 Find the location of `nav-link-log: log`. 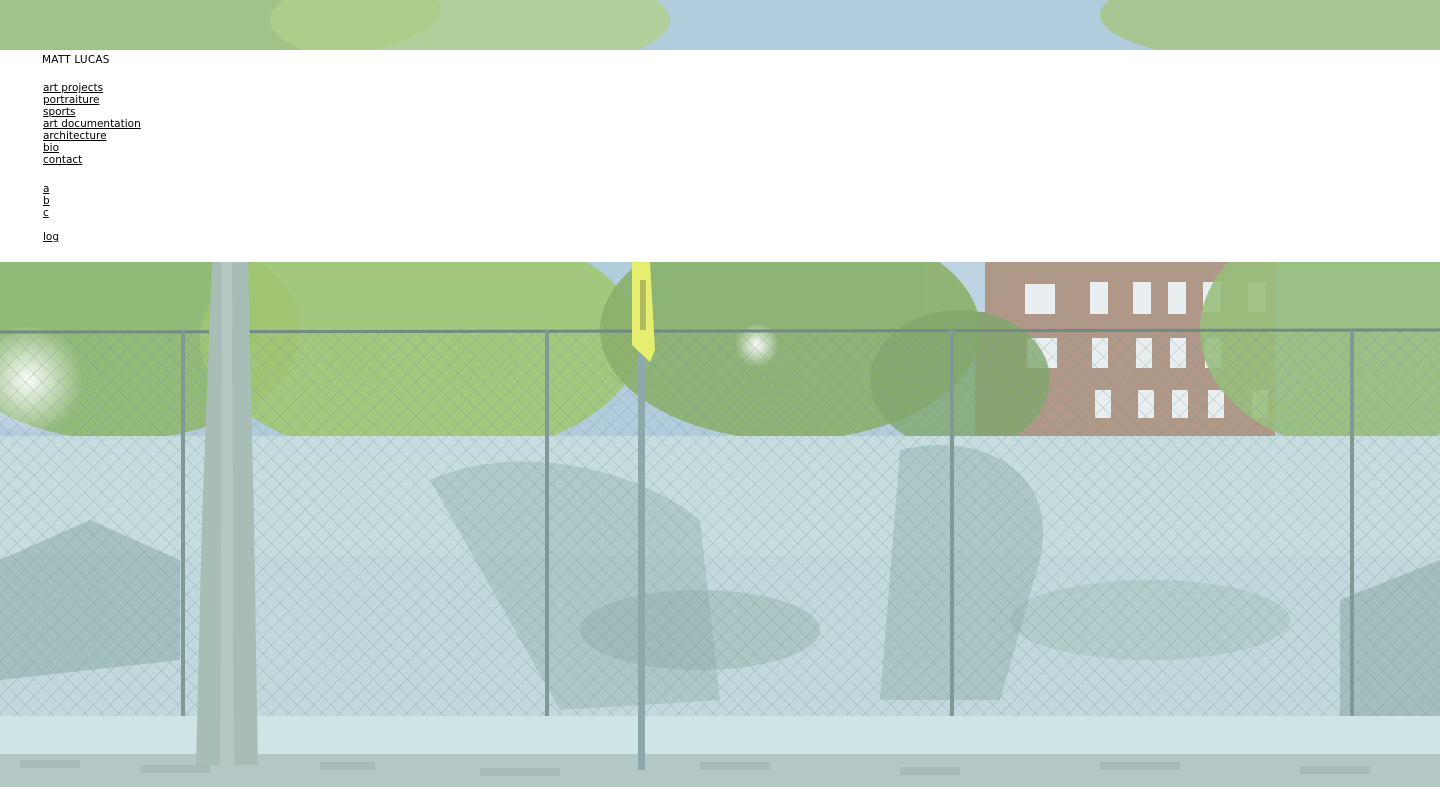

nav-link-log: log is located at coordinates (51, 237).